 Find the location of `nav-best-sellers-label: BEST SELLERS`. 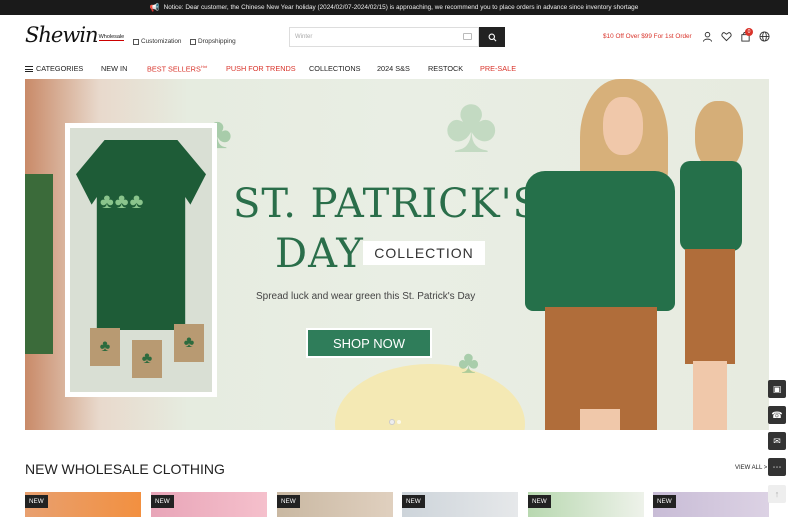

nav-best-sellers-label: BEST SELLERS is located at coordinates (174, 69).